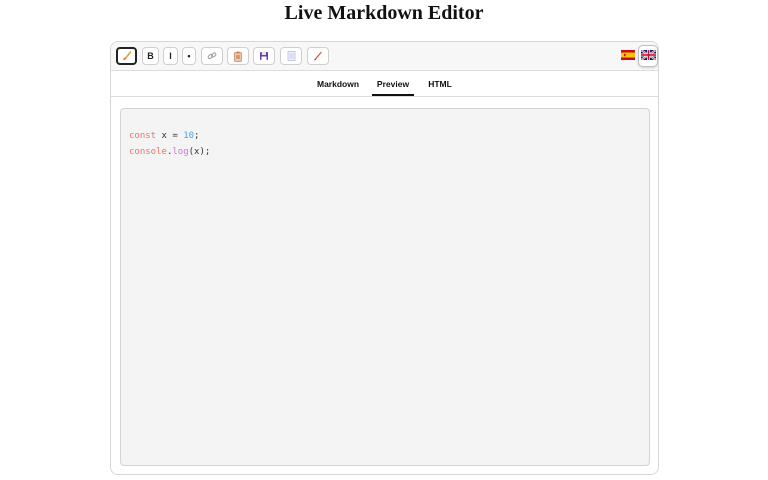  I want to click on language-en-button, so click(648, 56).